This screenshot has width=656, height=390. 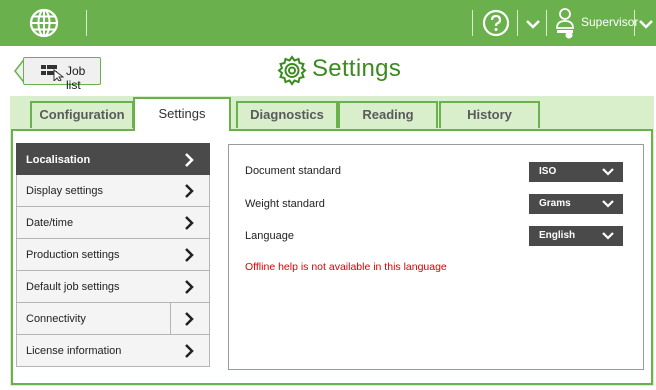 I want to click on document-standard-label: Document standard, so click(x=293, y=171).